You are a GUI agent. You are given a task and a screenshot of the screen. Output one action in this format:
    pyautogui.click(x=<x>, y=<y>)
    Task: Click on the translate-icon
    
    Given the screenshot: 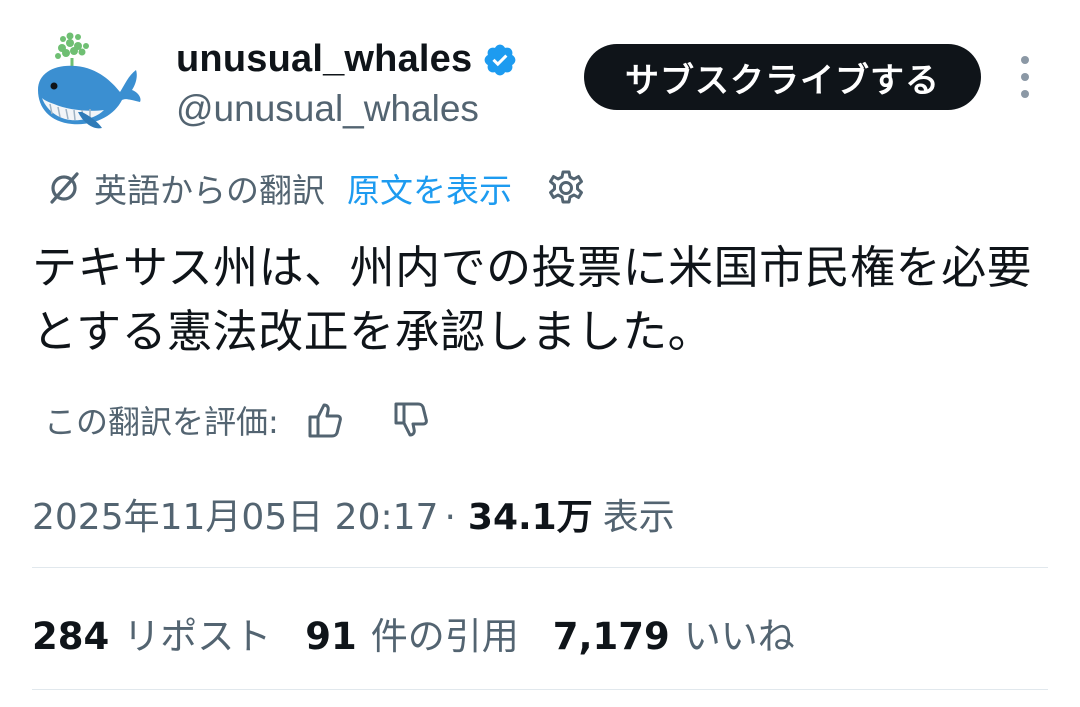 What is the action you would take?
    pyautogui.click(x=64, y=188)
    